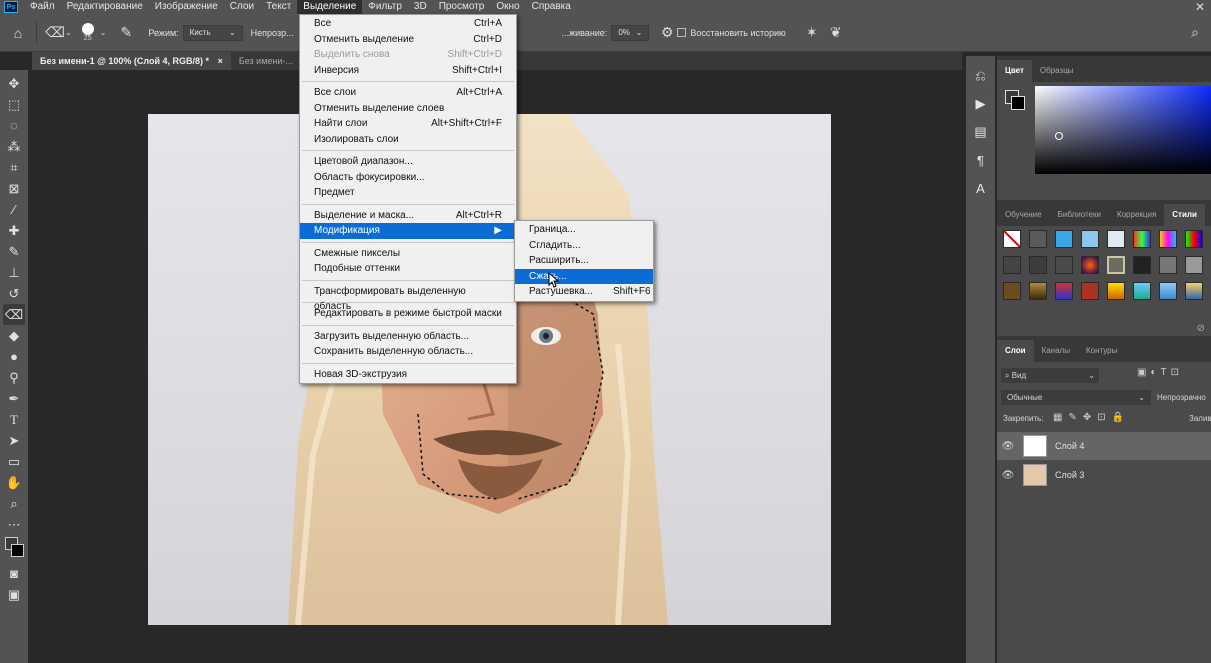 The height and width of the screenshot is (663, 1211). I want to click on menu-item-select-all: Все Ctrl+A, so click(408, 24).